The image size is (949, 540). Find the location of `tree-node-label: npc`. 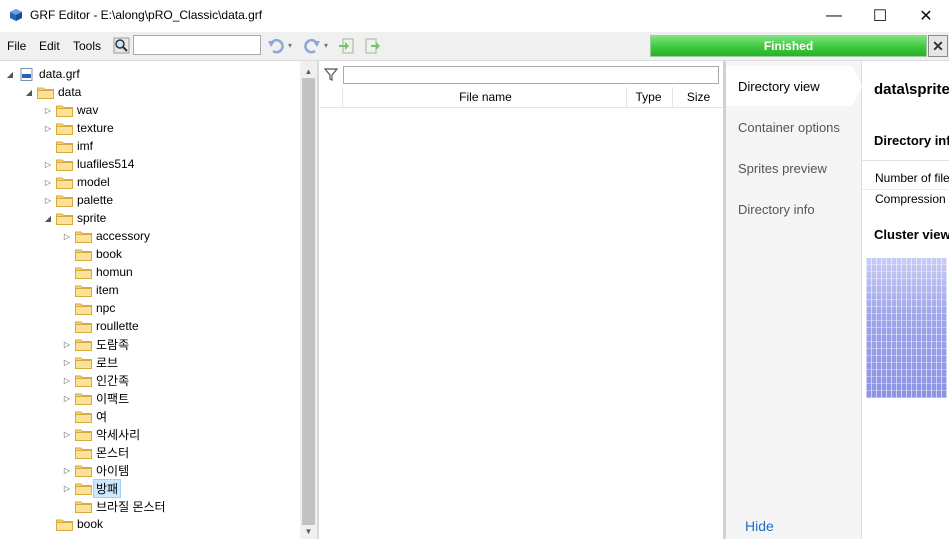

tree-node-label: npc is located at coordinates (106, 308).